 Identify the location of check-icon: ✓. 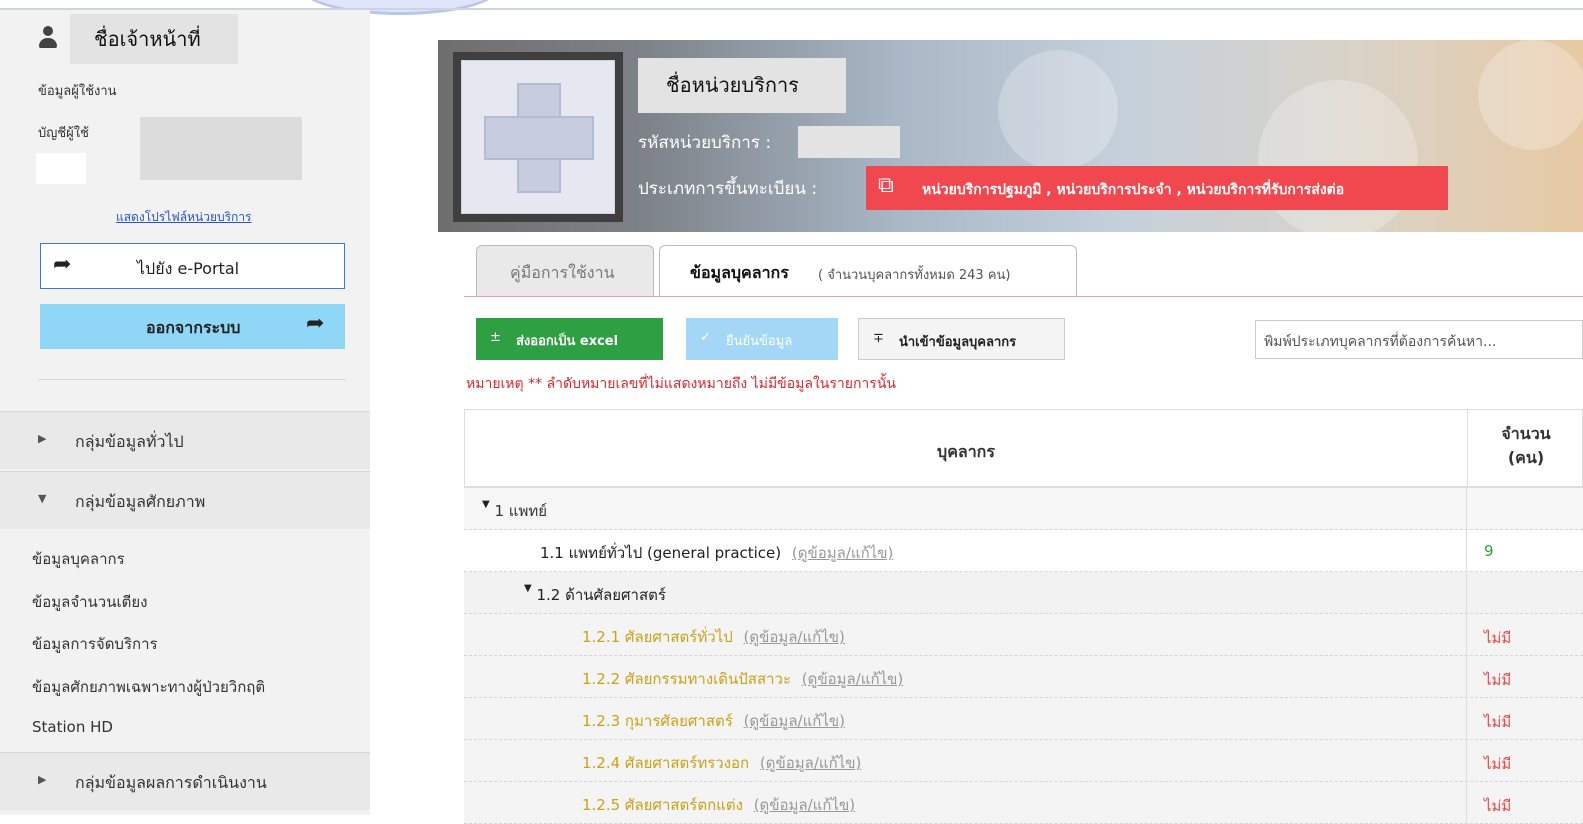
(705, 337).